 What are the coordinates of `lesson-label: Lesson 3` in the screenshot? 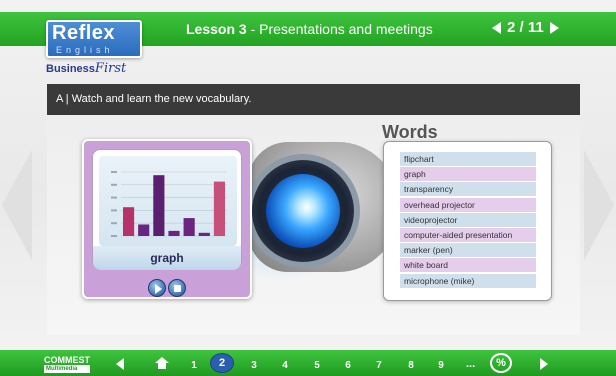 It's located at (216, 29).